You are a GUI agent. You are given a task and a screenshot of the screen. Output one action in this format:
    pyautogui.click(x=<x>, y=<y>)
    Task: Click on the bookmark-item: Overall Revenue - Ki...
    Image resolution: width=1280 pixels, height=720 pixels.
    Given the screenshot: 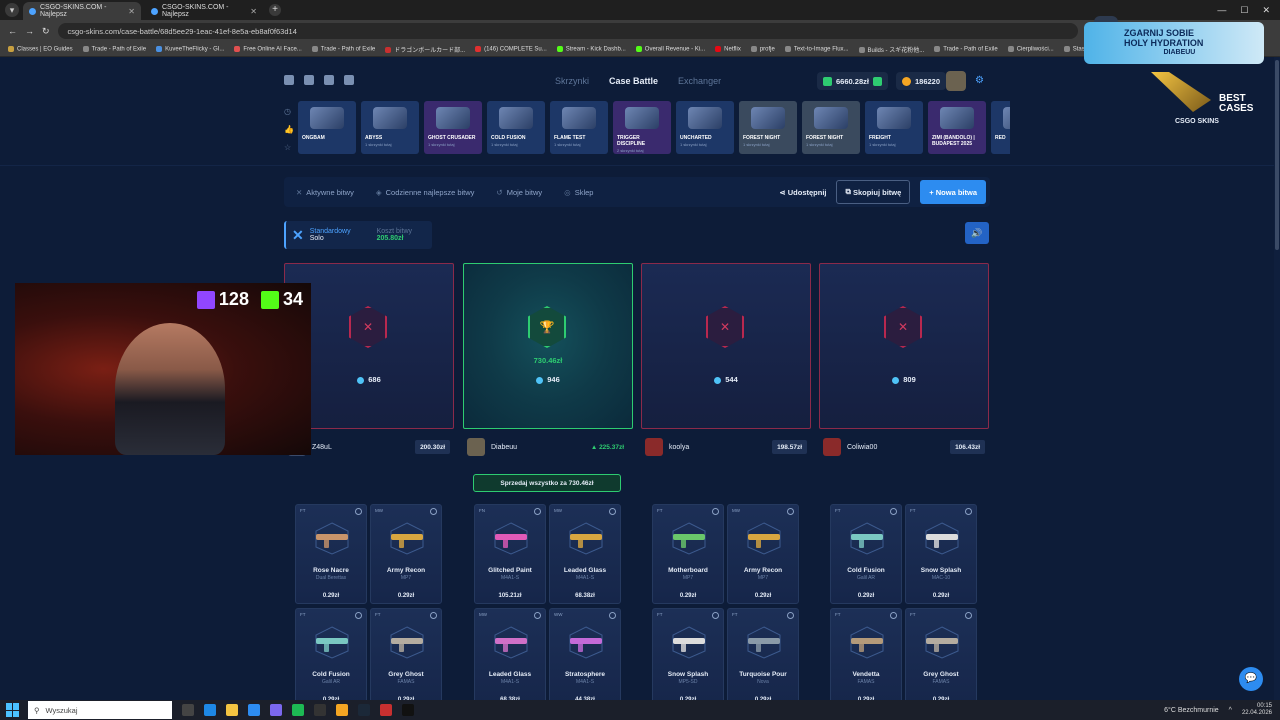 What is the action you would take?
    pyautogui.click(x=670, y=48)
    